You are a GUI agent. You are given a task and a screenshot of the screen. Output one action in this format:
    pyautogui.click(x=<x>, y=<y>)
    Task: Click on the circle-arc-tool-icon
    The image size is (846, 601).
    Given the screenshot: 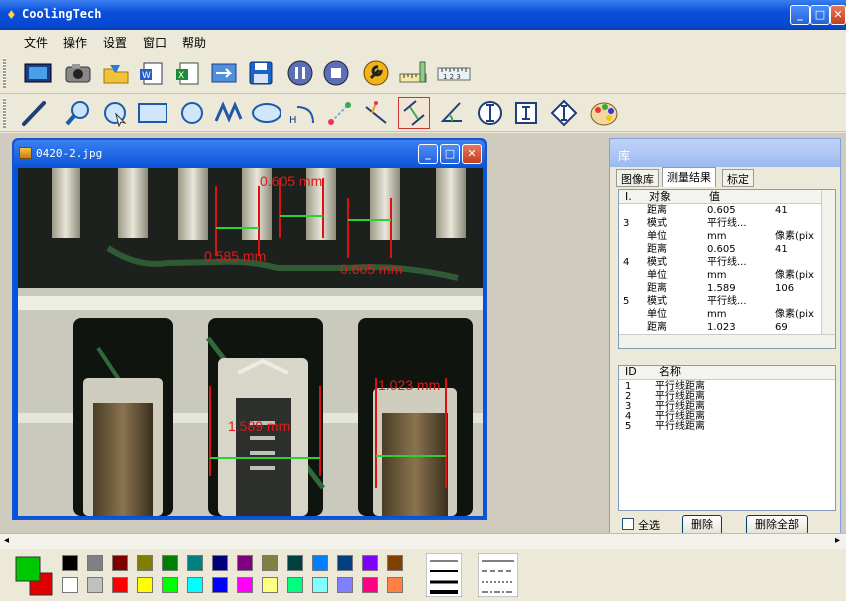 What is the action you would take?
    pyautogui.click(x=116, y=113)
    